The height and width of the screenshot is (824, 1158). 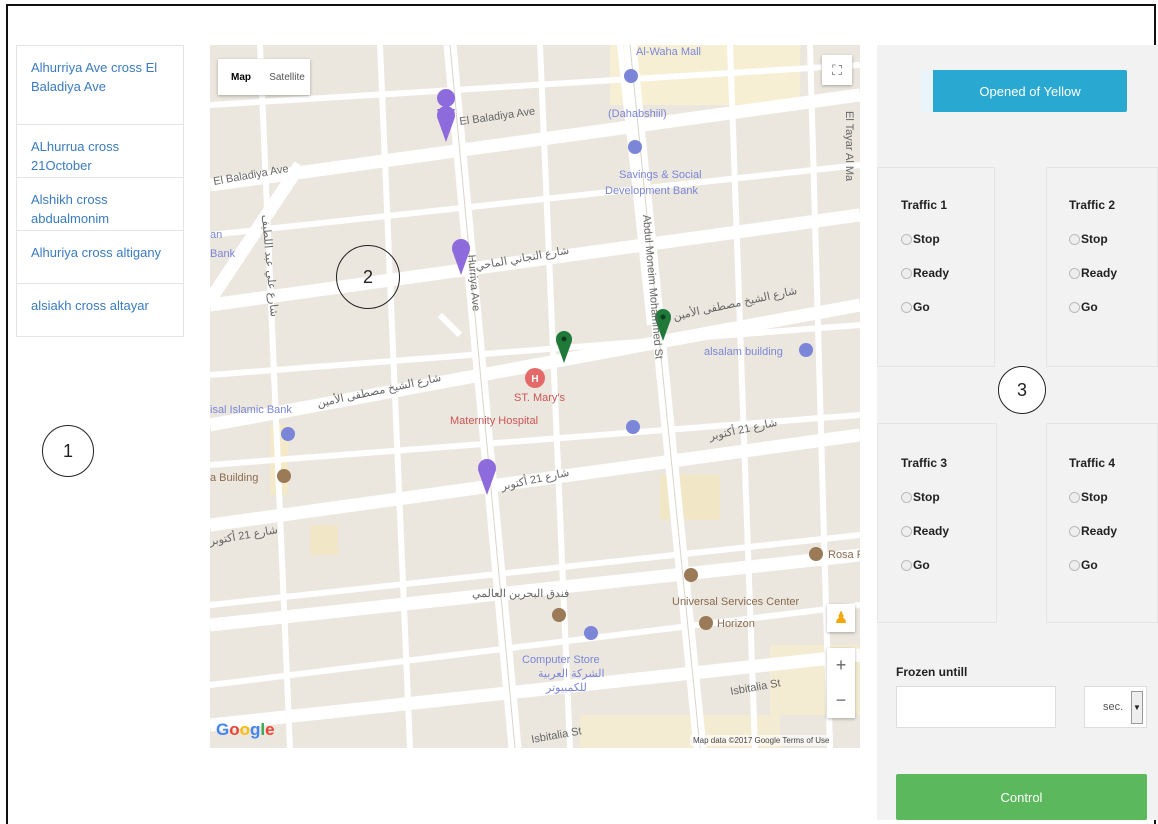 What do you see at coordinates (251, 410) in the screenshot?
I see `label-islamic-bank: isal Islamic Bank` at bounding box center [251, 410].